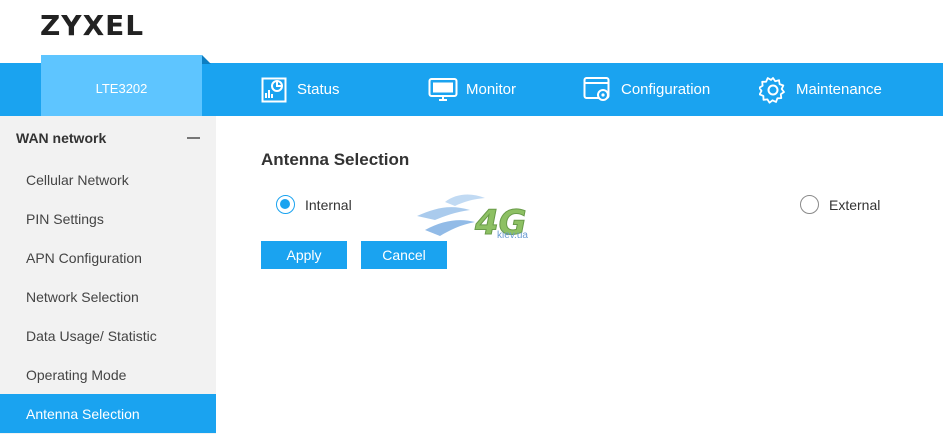  I want to click on configuration-icon, so click(598, 90).